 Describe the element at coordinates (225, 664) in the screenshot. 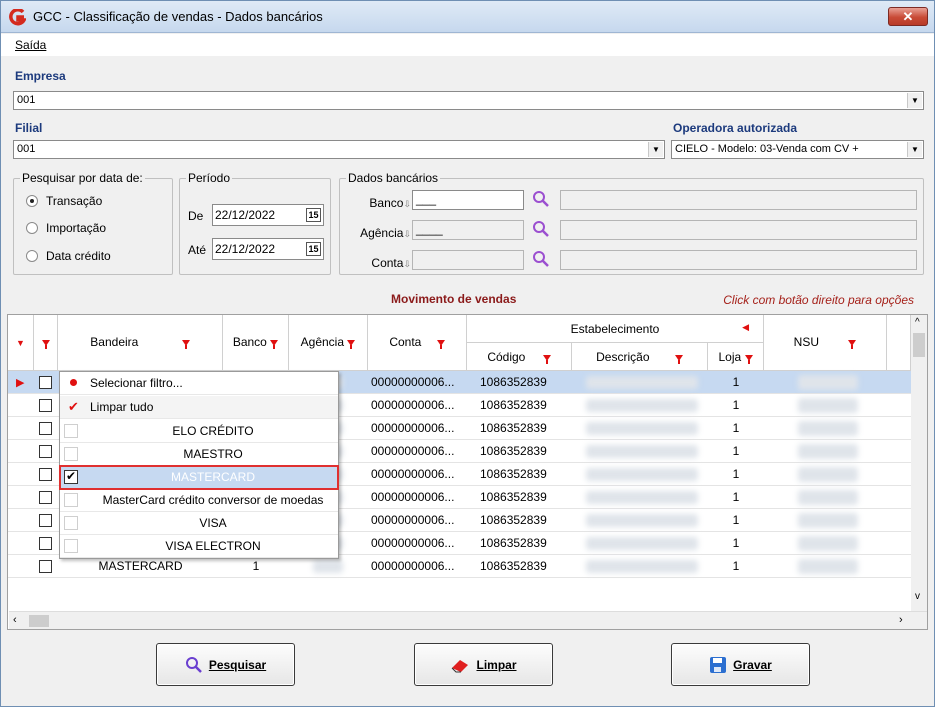

I see `pesquisar-button: Pesquisar` at that location.